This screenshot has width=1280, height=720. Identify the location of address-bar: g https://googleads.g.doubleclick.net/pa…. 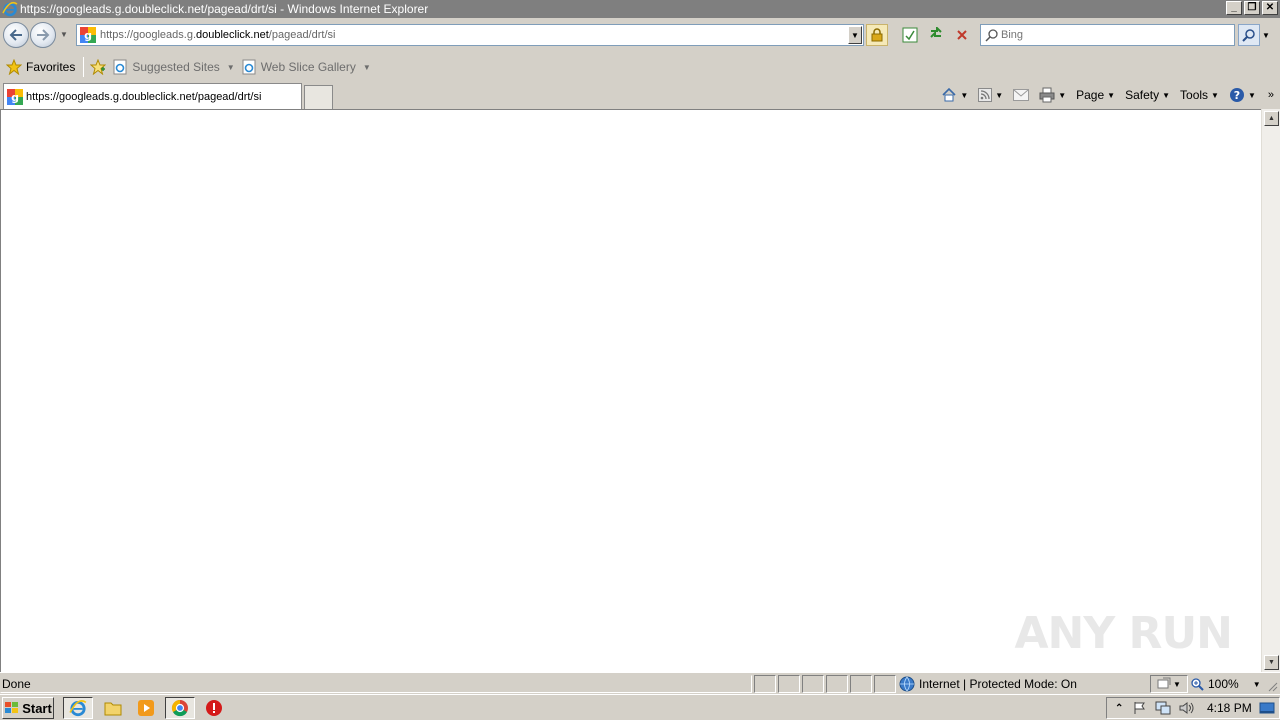
(470, 35).